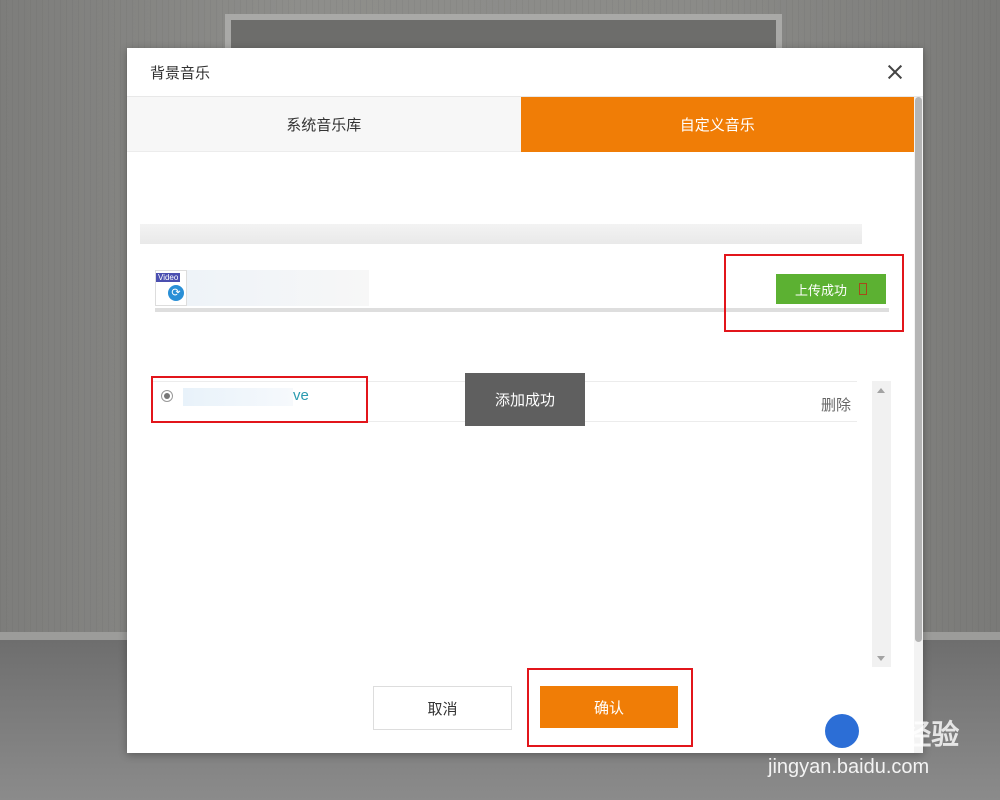  What do you see at coordinates (795, 732) in the screenshot?
I see `watermark-logo-part1: Bai` at bounding box center [795, 732].